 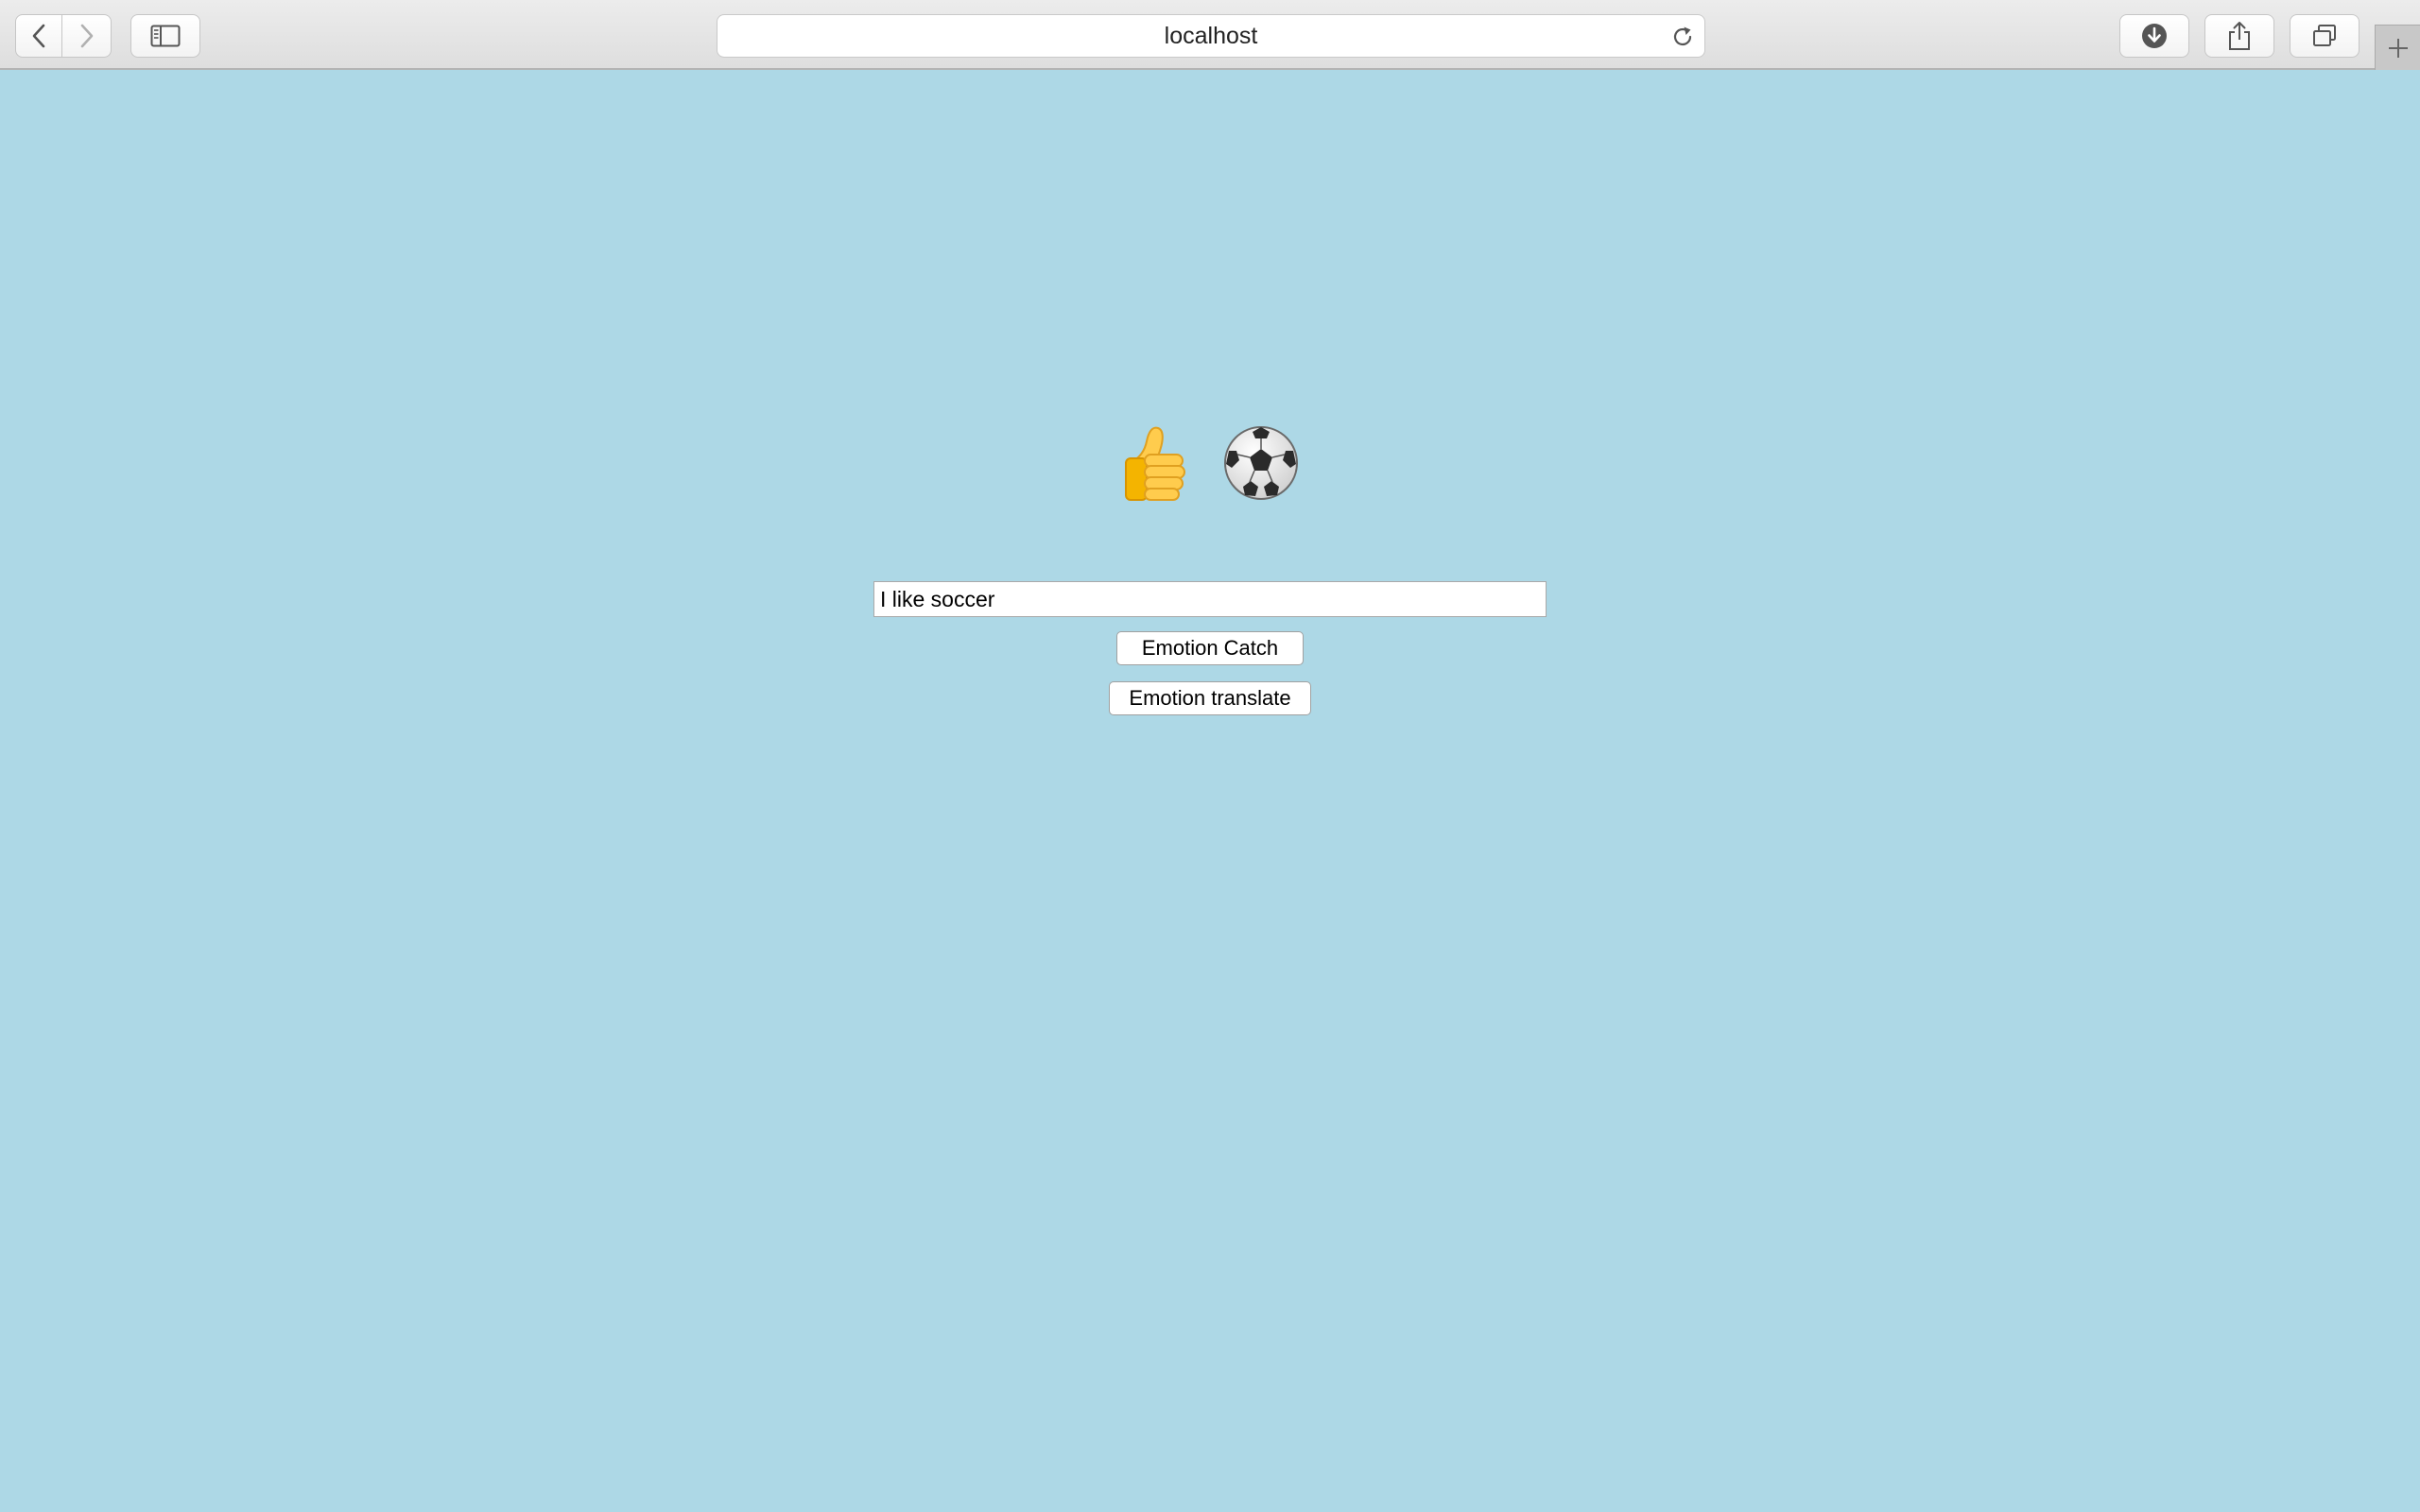 I want to click on address-text: localhost, so click(x=1211, y=35).